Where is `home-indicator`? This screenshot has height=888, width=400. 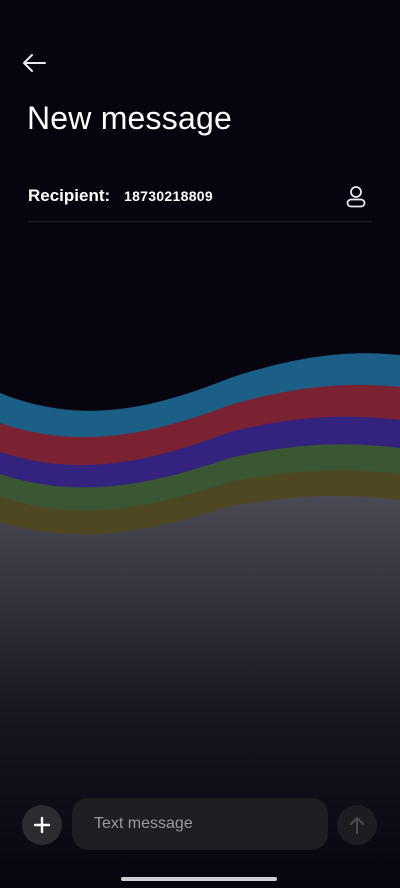
home-indicator is located at coordinates (199, 879).